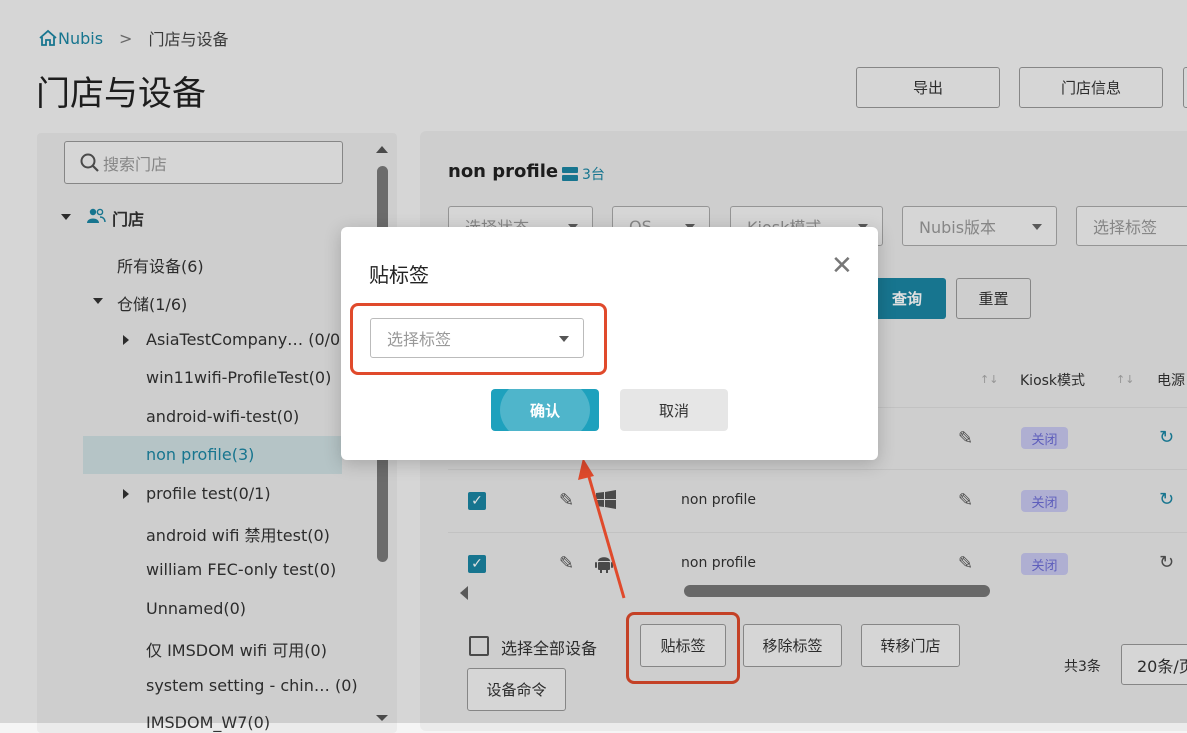 Image resolution: width=1187 pixels, height=733 pixels. I want to click on cancel-button: 取消, so click(674, 410).